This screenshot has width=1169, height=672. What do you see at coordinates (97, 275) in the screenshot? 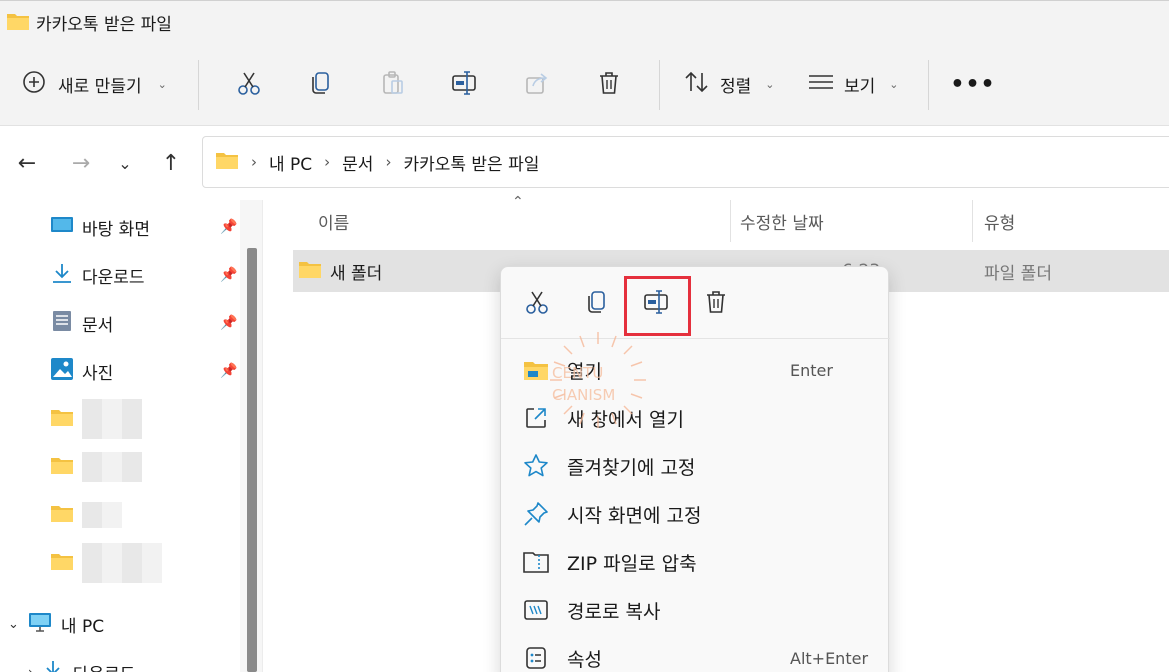
I see `sidebar-item-downloads: 다운로드` at bounding box center [97, 275].